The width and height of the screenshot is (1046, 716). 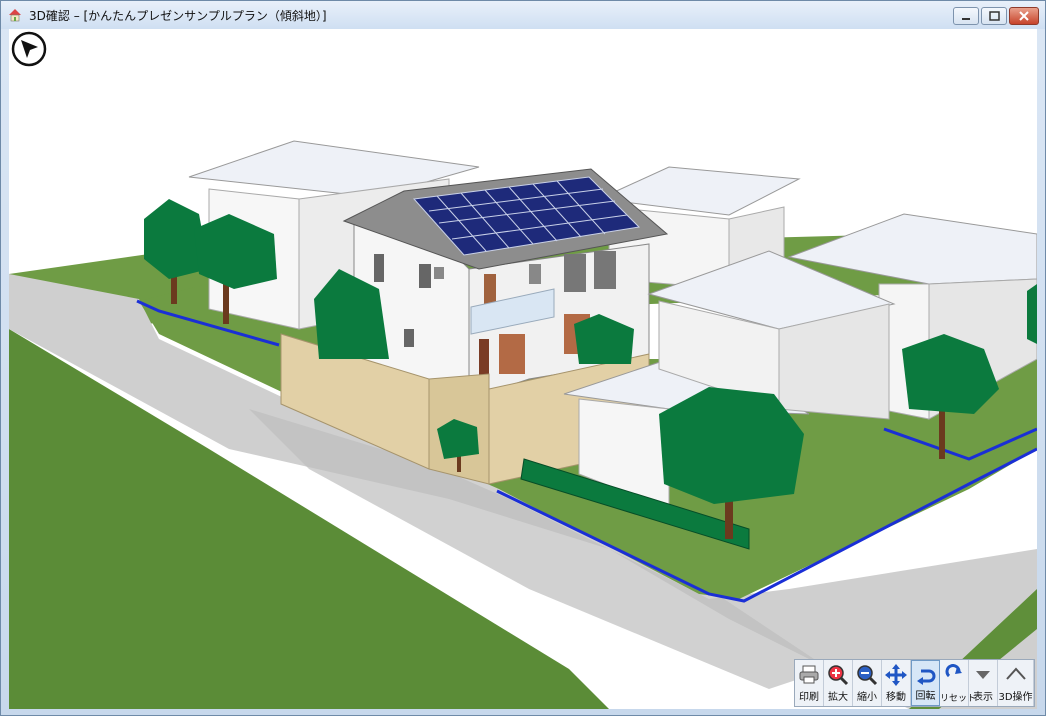 What do you see at coordinates (983, 675) in the screenshot?
I see `chevron-down-icon` at bounding box center [983, 675].